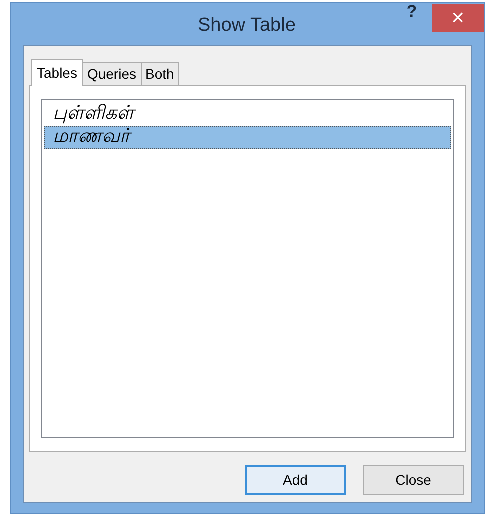  What do you see at coordinates (112, 73) in the screenshot?
I see `tab: Queries` at bounding box center [112, 73].